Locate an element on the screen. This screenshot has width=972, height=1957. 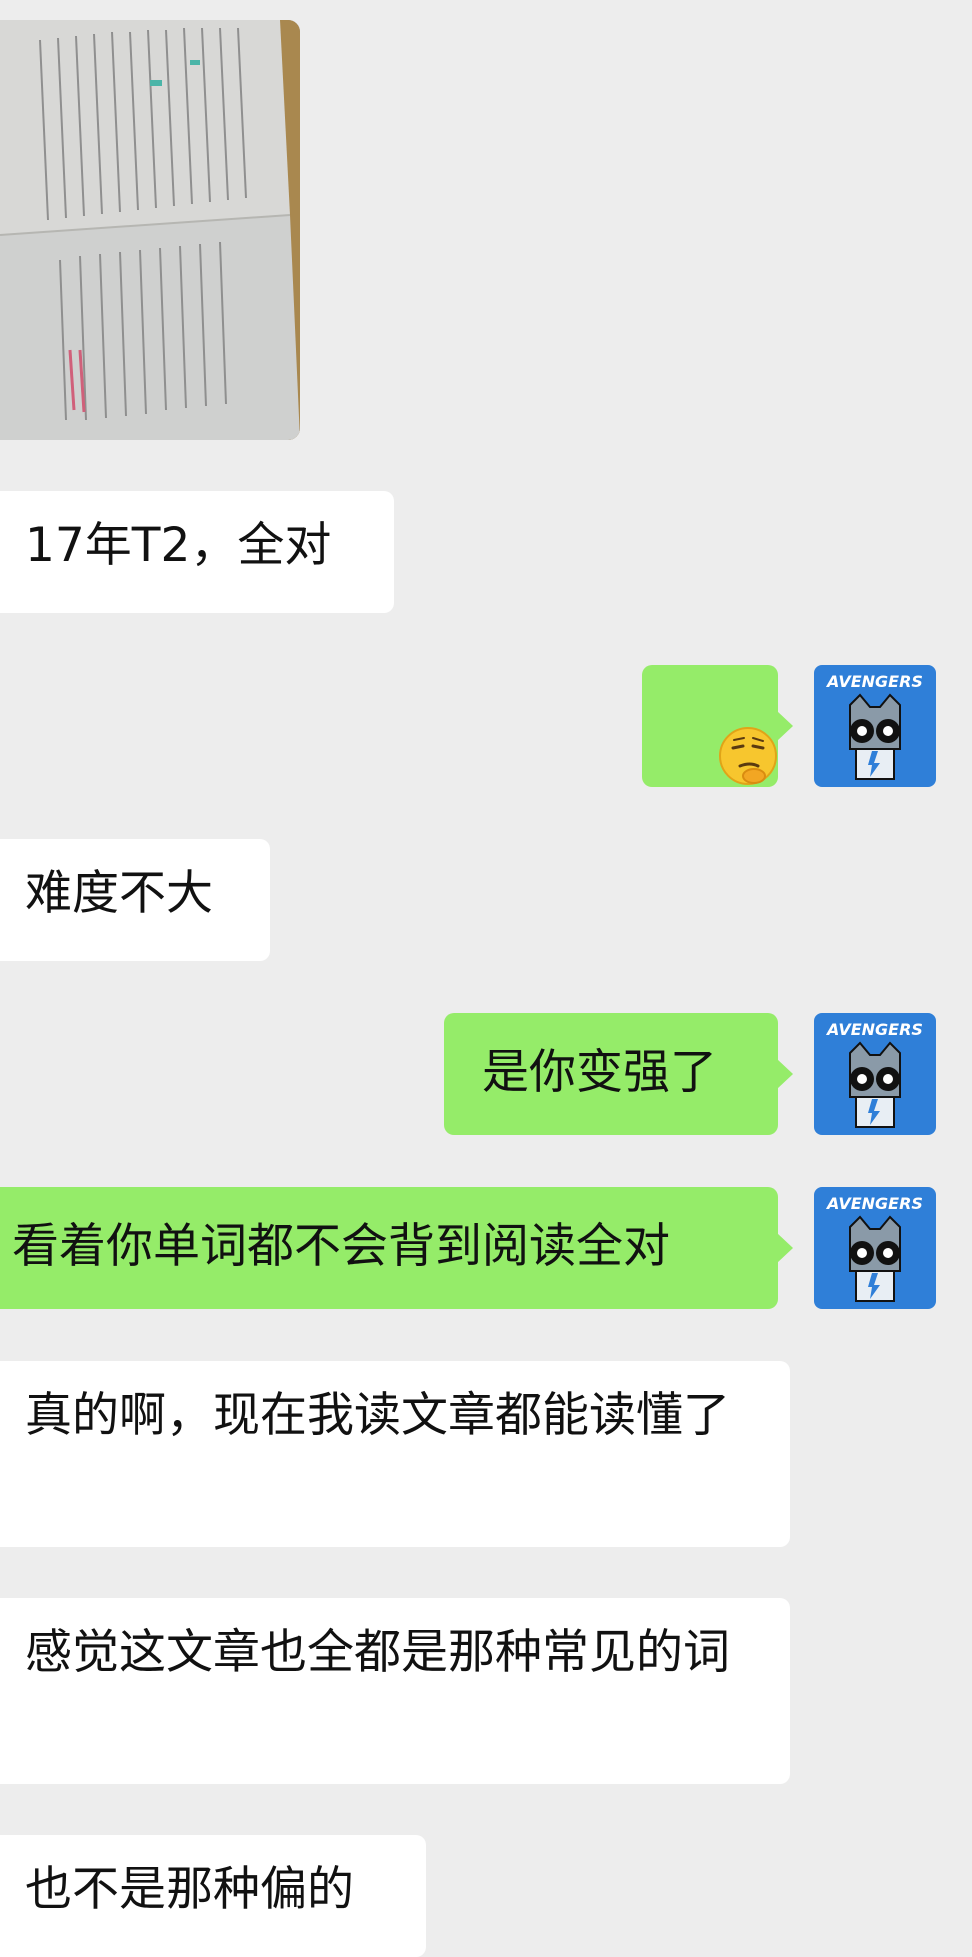
paper-photo-image is located at coordinates (150, 230).